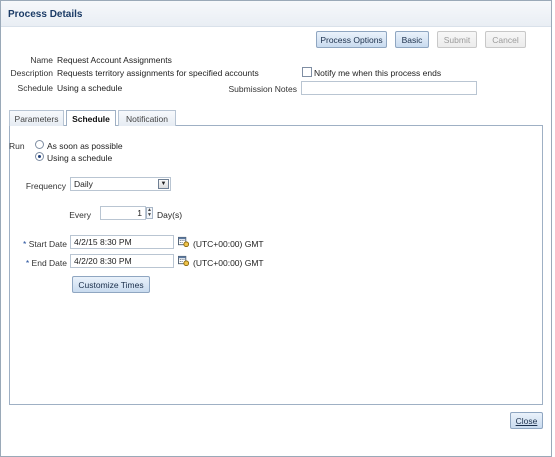 The height and width of the screenshot is (457, 555). What do you see at coordinates (147, 118) in the screenshot?
I see `tab-notification: Notification` at bounding box center [147, 118].